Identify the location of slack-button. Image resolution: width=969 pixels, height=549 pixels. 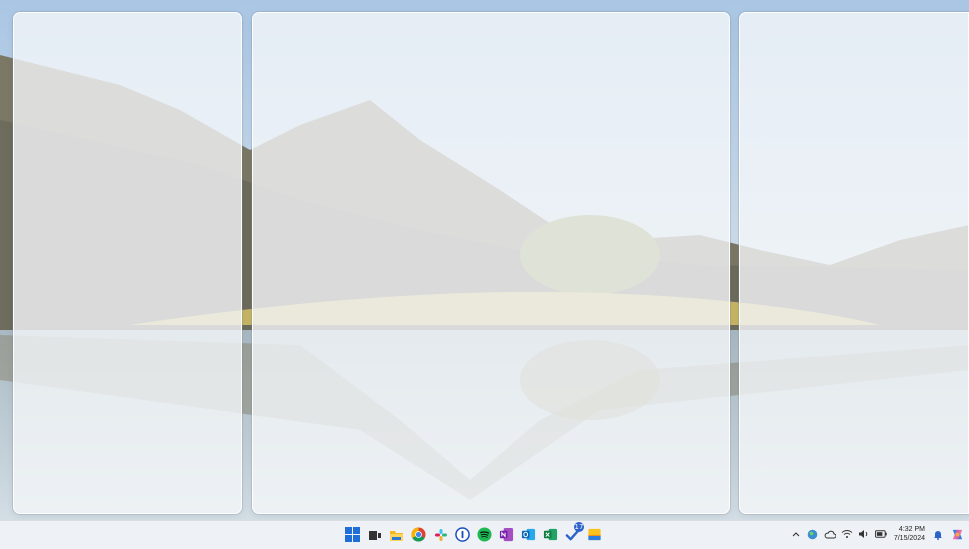
(440, 534).